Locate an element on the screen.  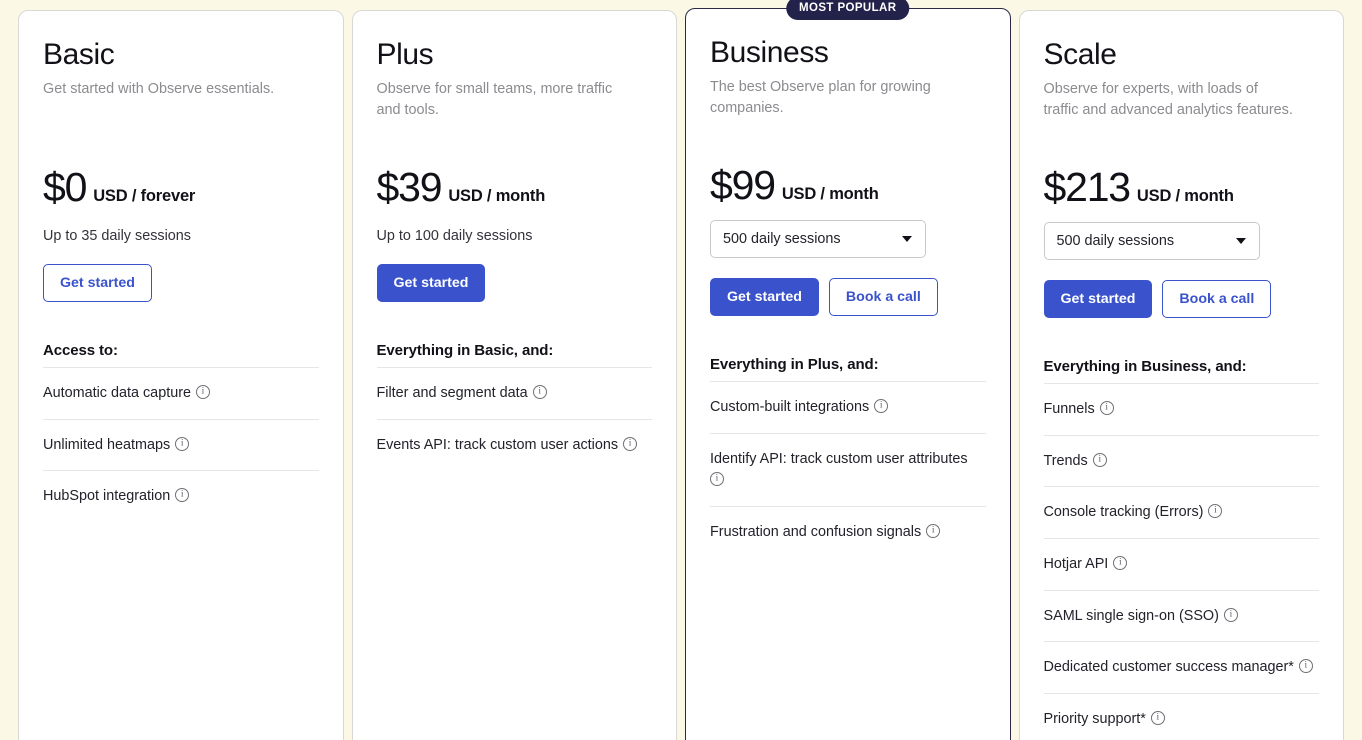
feature-label: Dedicated customer success manager* is located at coordinates (1168, 667).